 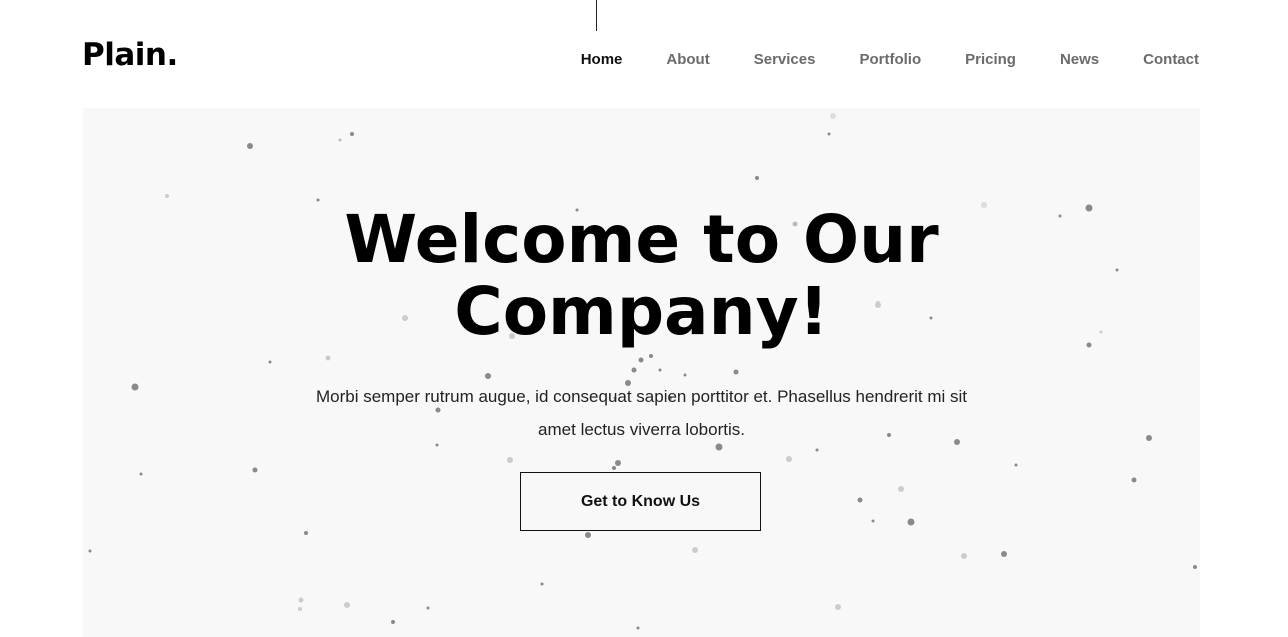 I want to click on nav-link-news: News, so click(x=1079, y=60).